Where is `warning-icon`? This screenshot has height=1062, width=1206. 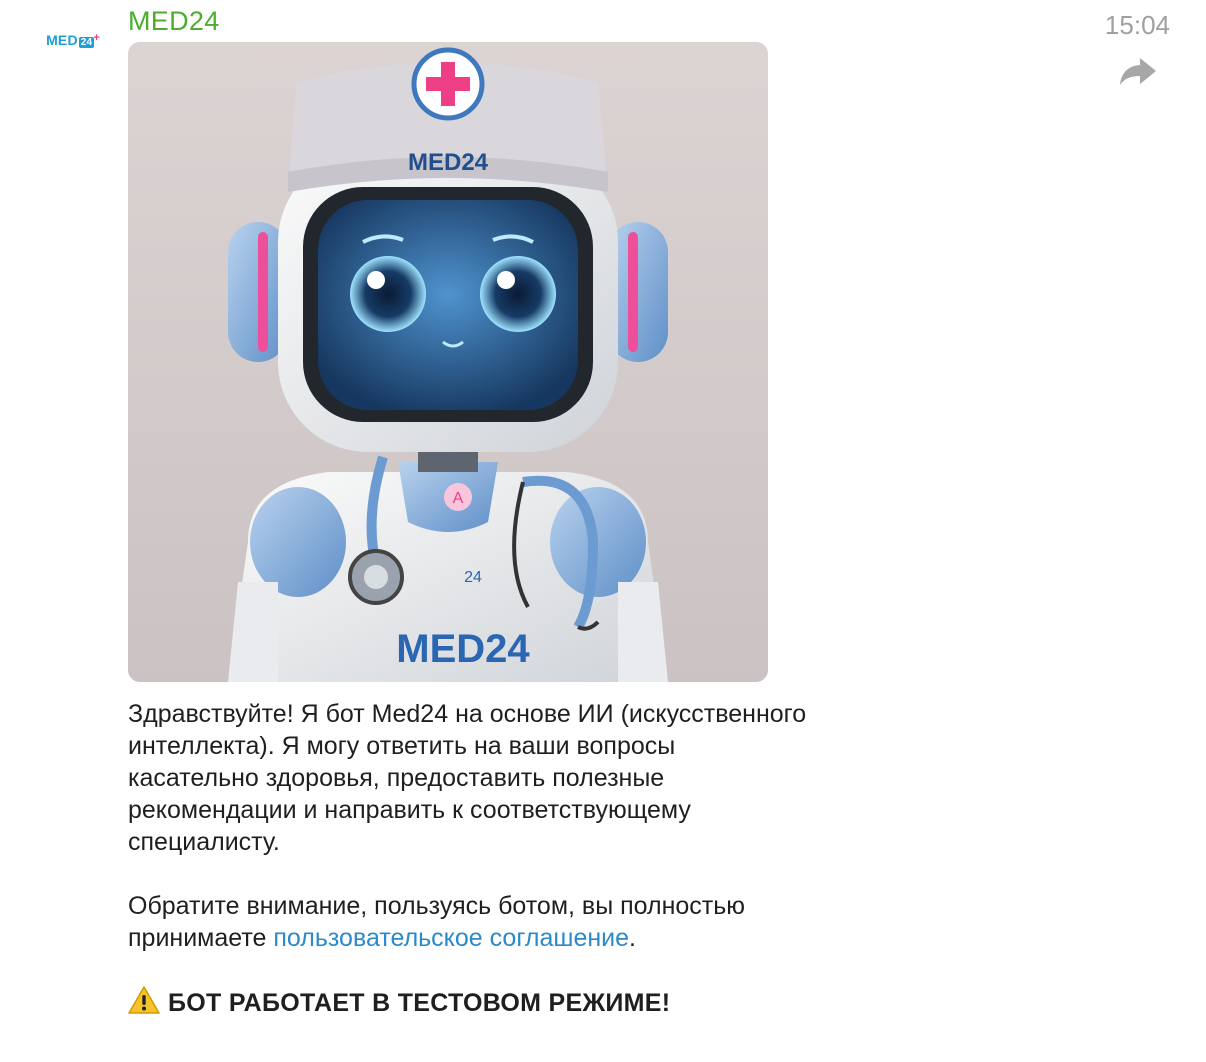
warning-icon is located at coordinates (144, 1004).